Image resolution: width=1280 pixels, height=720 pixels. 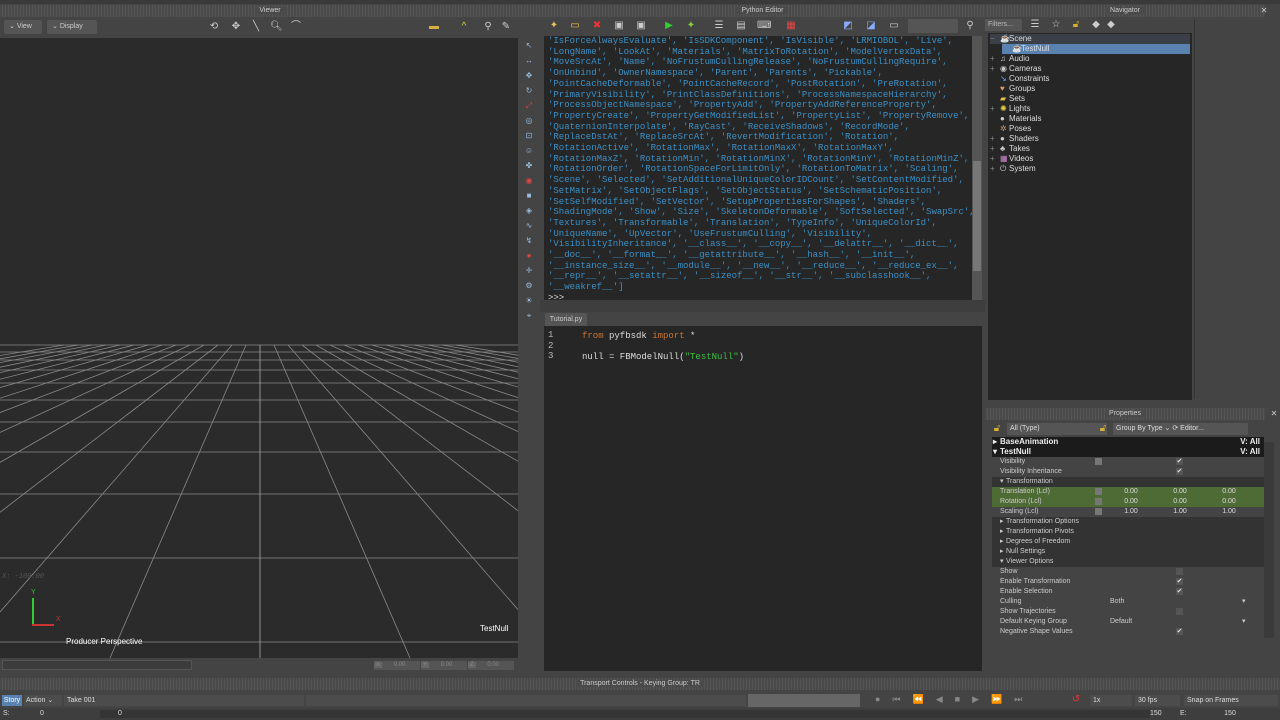 I want to click on tree-item-poses: ✲ Poses, so click(x=1010, y=129).